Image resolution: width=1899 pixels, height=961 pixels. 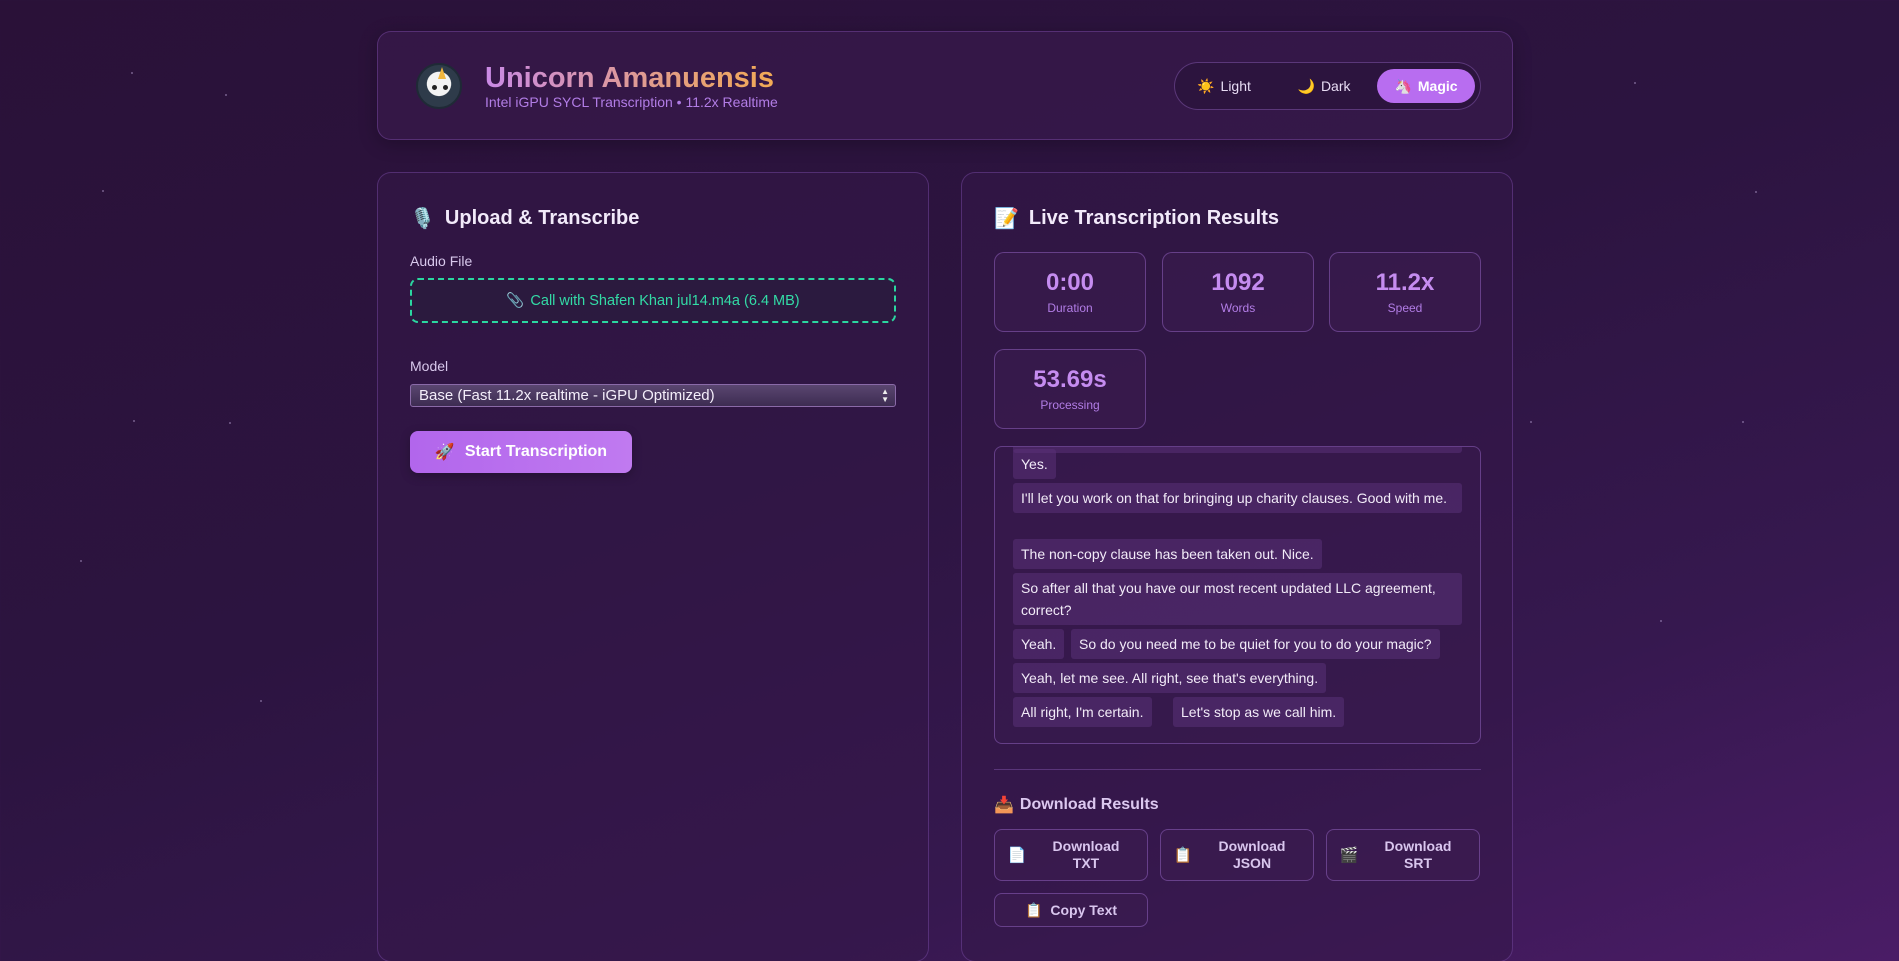 What do you see at coordinates (1418, 854) in the screenshot?
I see `download-srt-label: Download SRT` at bounding box center [1418, 854].